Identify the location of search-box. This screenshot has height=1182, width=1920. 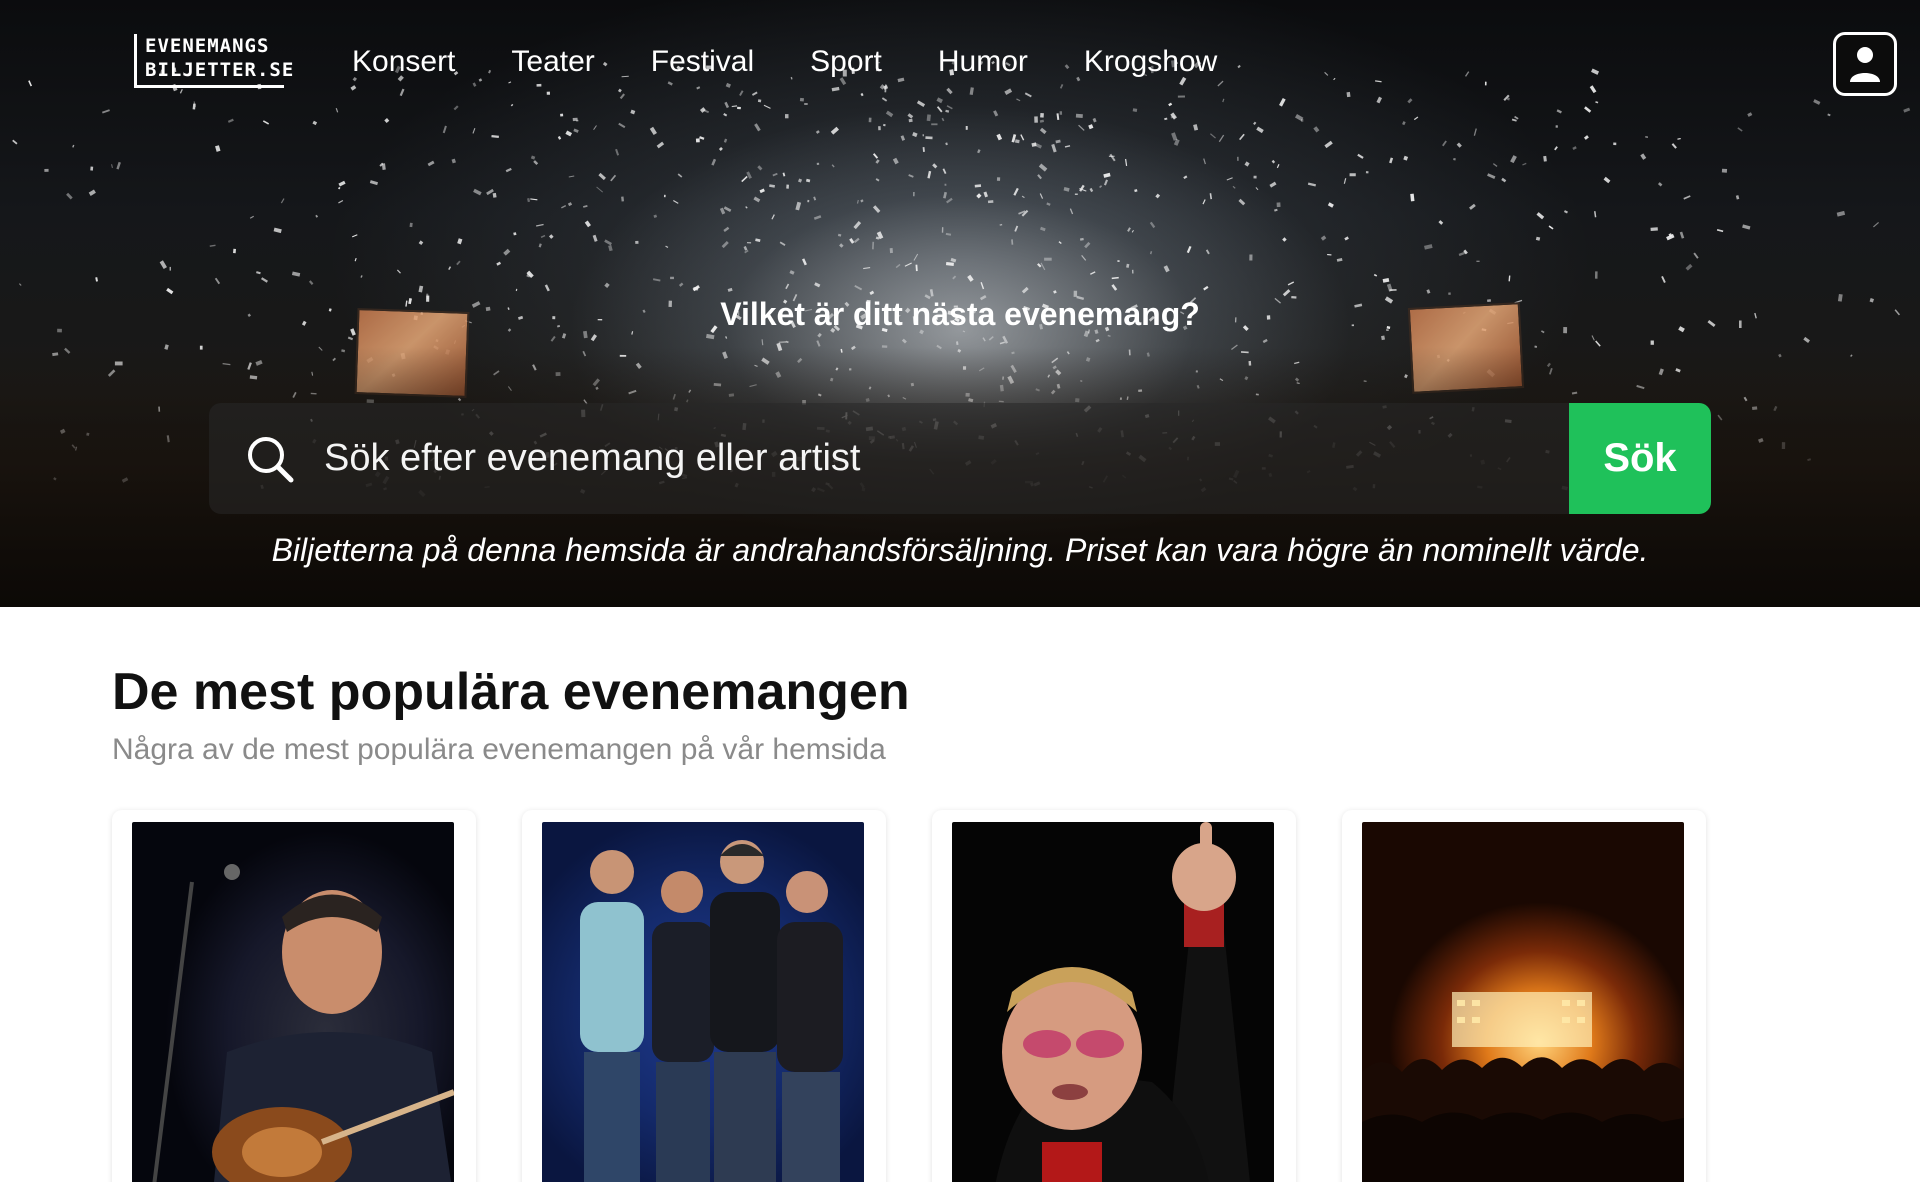
(889, 458).